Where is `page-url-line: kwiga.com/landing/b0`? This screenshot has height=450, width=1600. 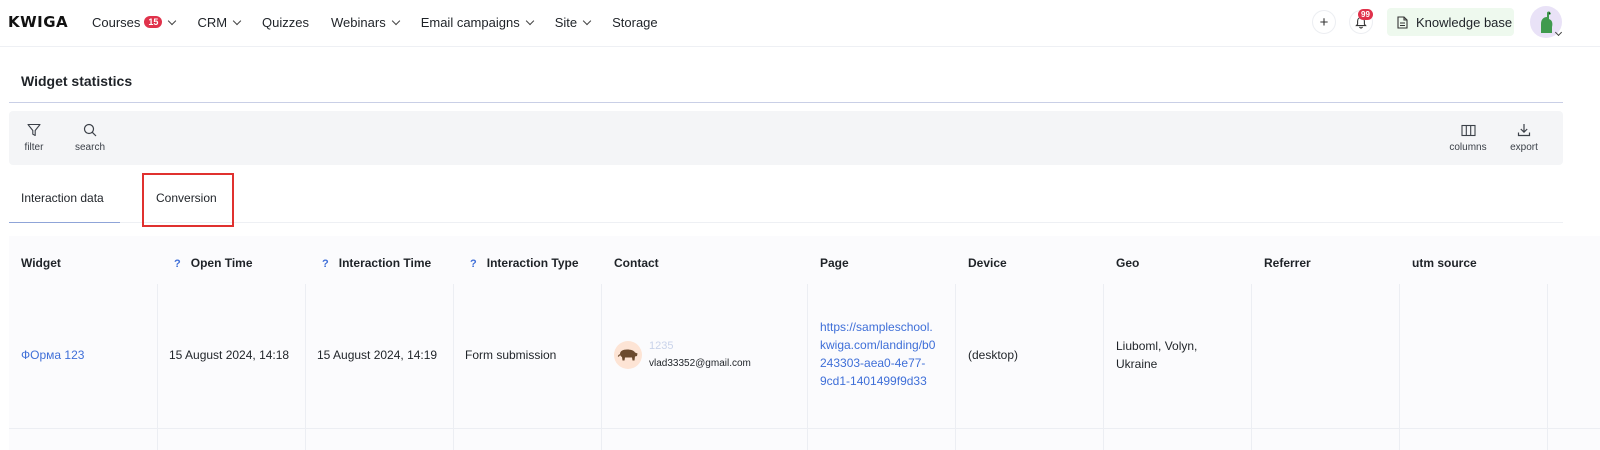 page-url-line: kwiga.com/landing/b0 is located at coordinates (878, 345).